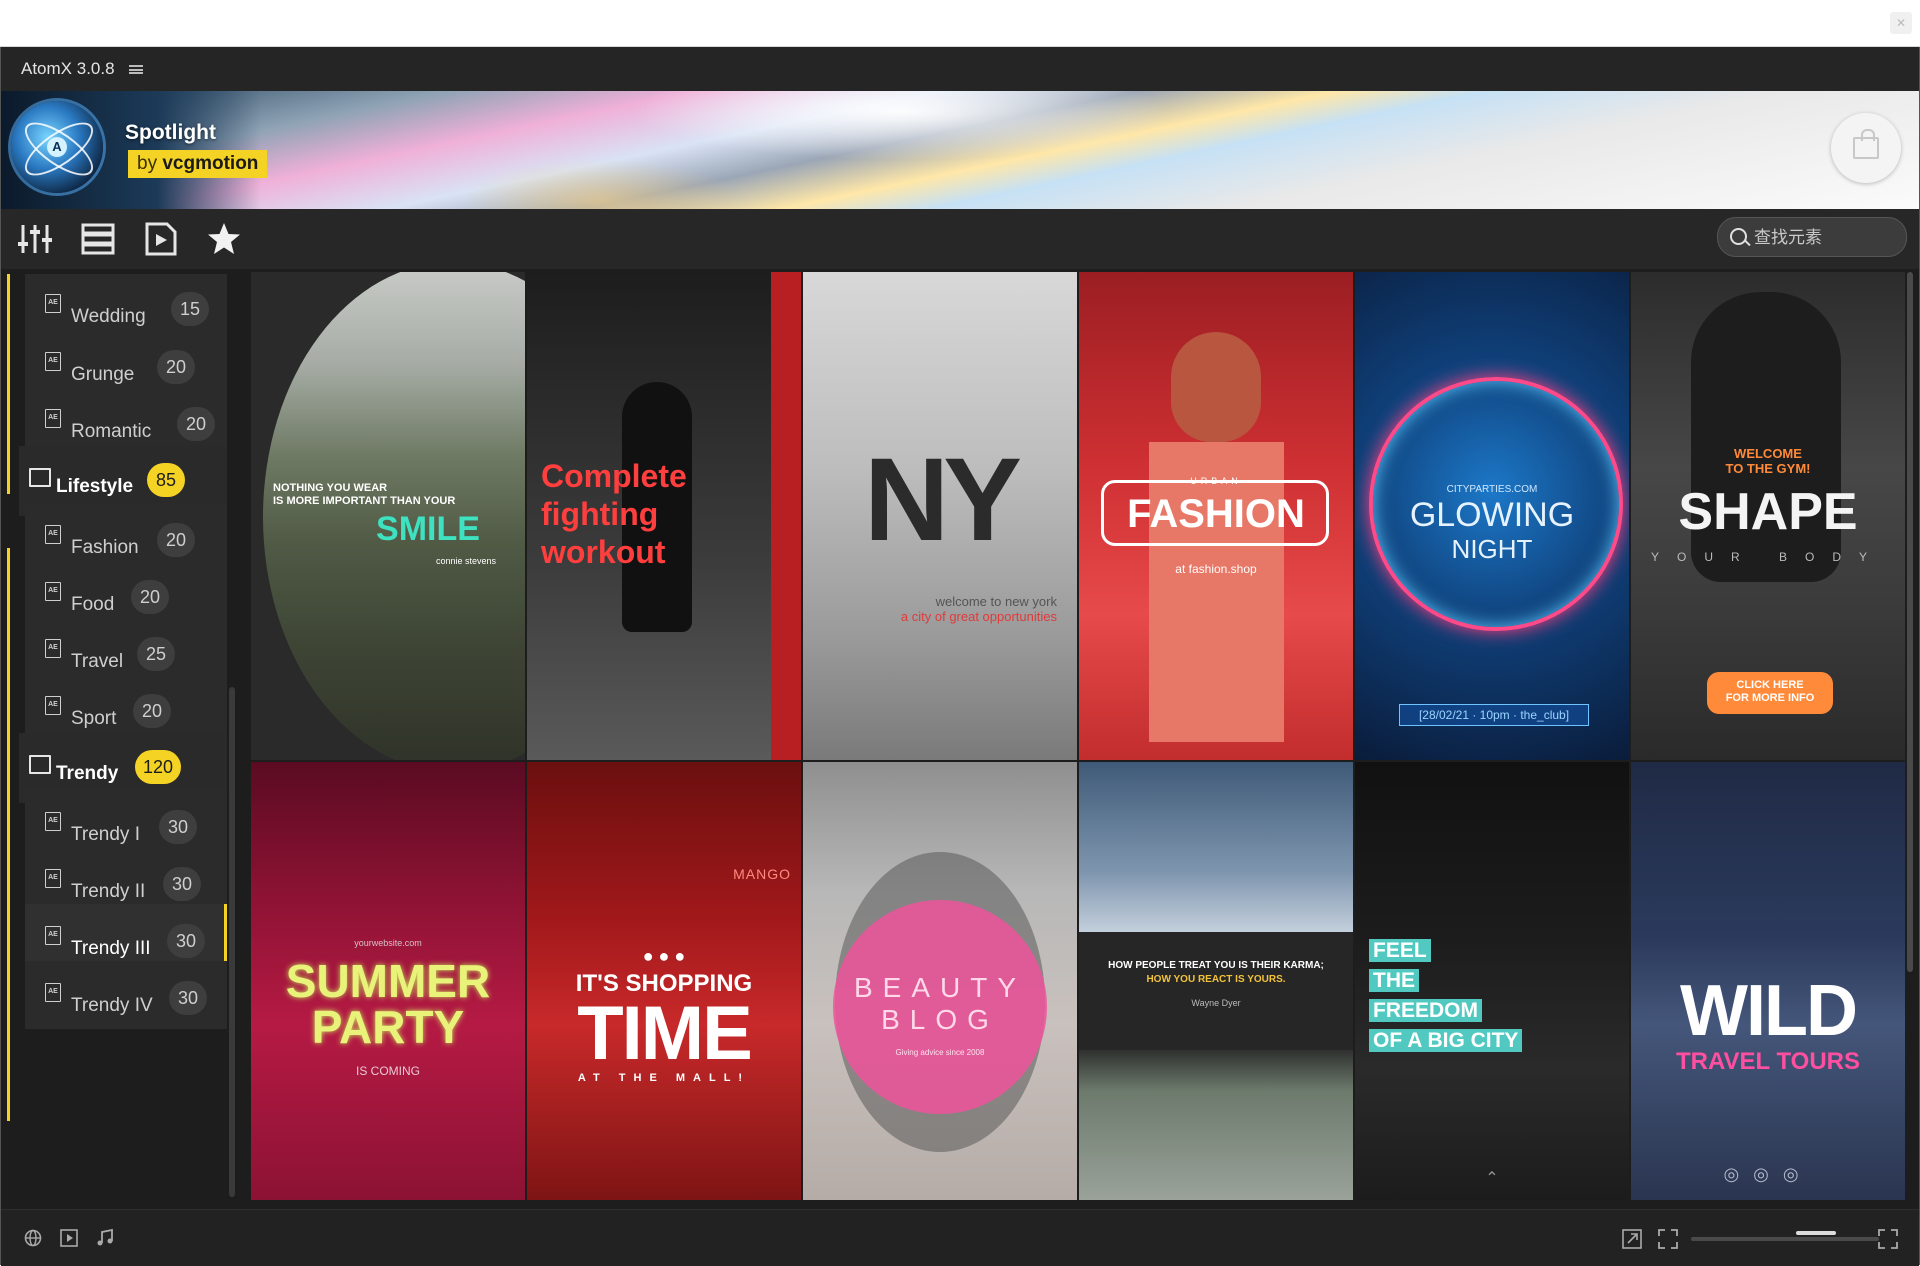 The width and height of the screenshot is (1920, 1266). I want to click on sidebar-item-trendy-iv: AE Trendy IV 30, so click(126, 995).